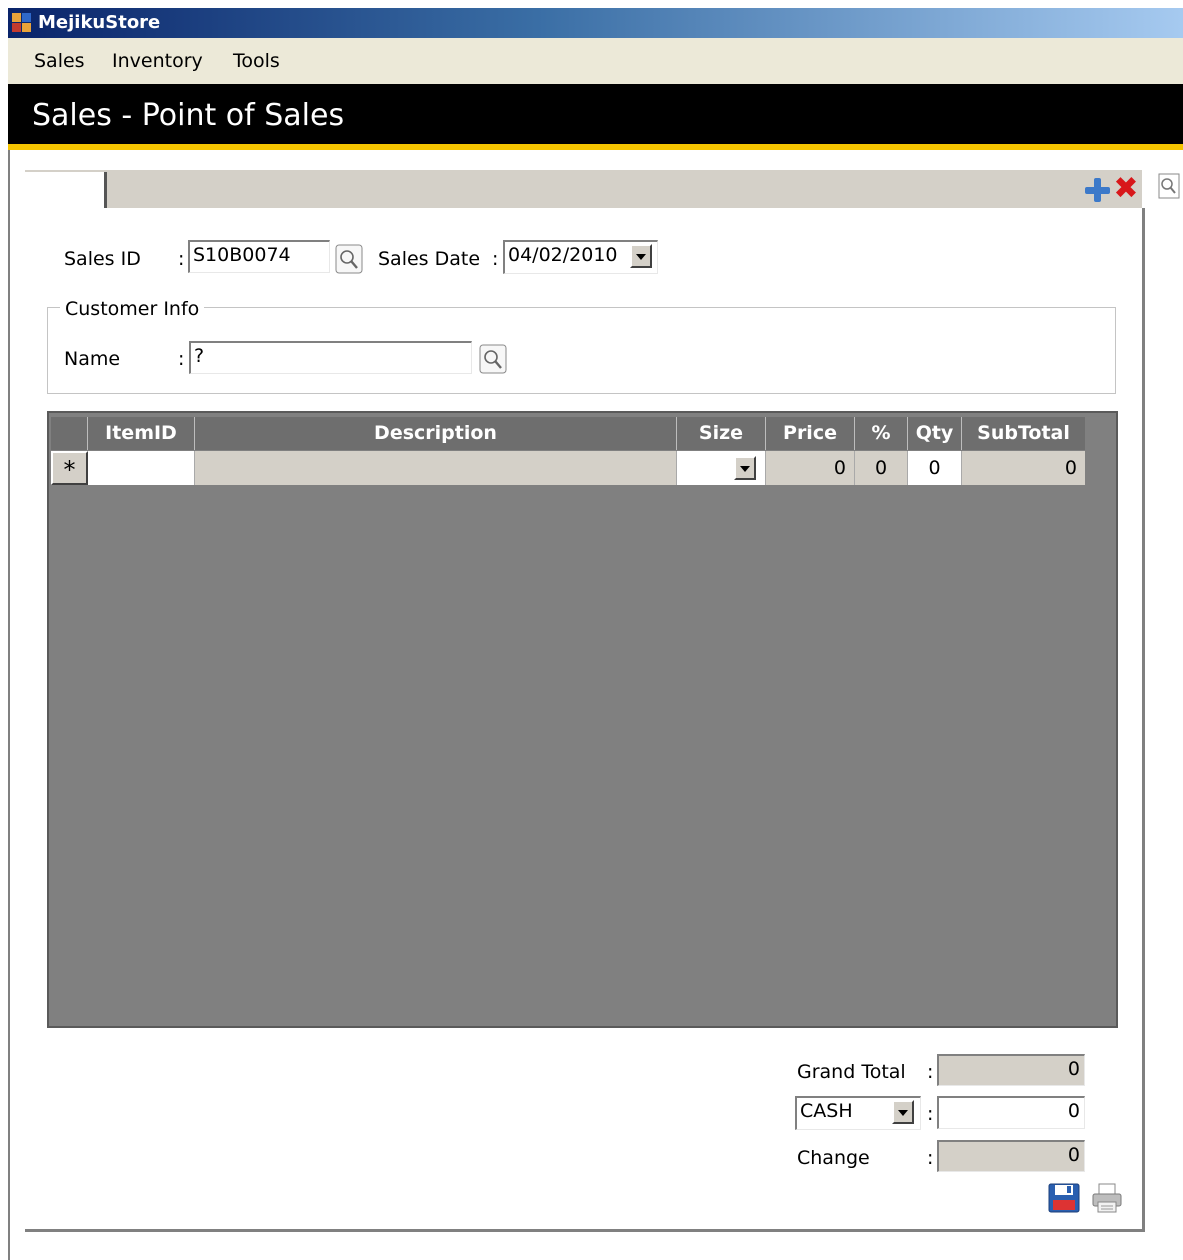 Image resolution: width=1183 pixels, height=1260 pixels. I want to click on save-icon, so click(1064, 1198).